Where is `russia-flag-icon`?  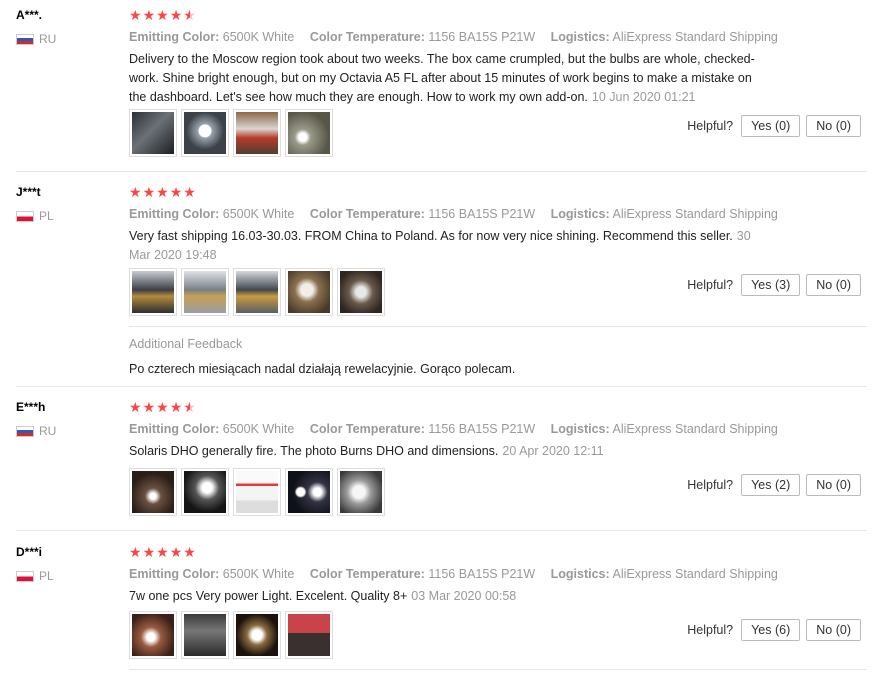
russia-flag-icon is located at coordinates (25, 39).